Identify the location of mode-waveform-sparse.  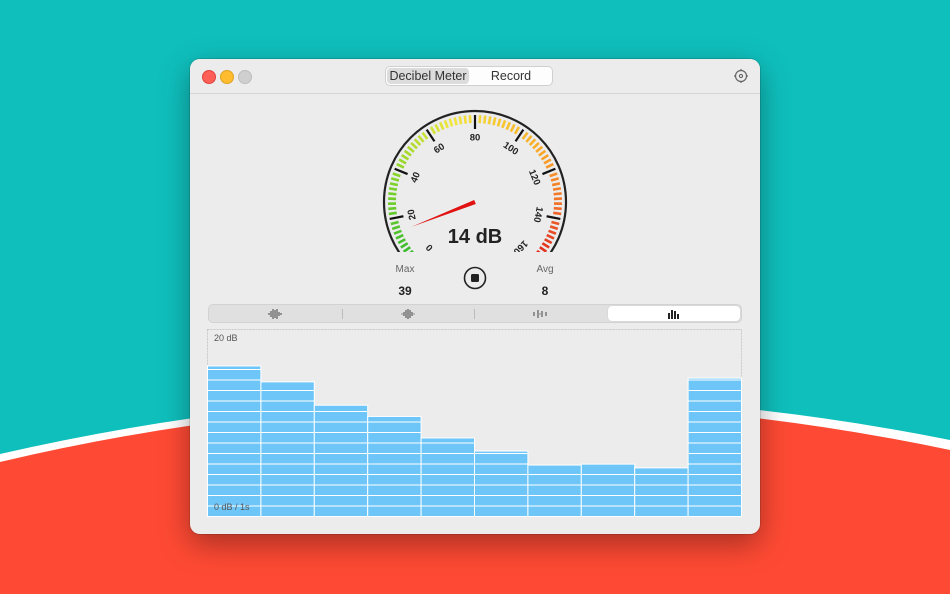
(540, 313).